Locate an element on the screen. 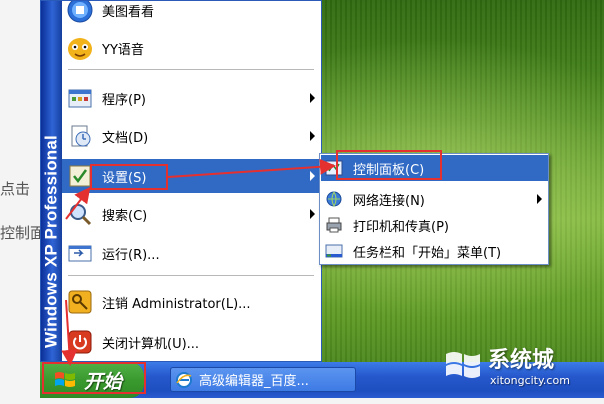 This screenshot has height=404, width=604. programs-icon is located at coordinates (80, 98).